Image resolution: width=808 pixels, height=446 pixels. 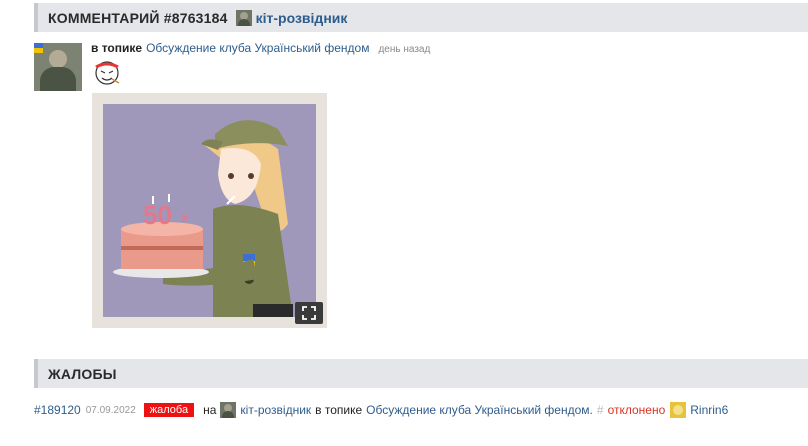 I want to click on birthday-art-image: 50 x, so click(x=209, y=210).